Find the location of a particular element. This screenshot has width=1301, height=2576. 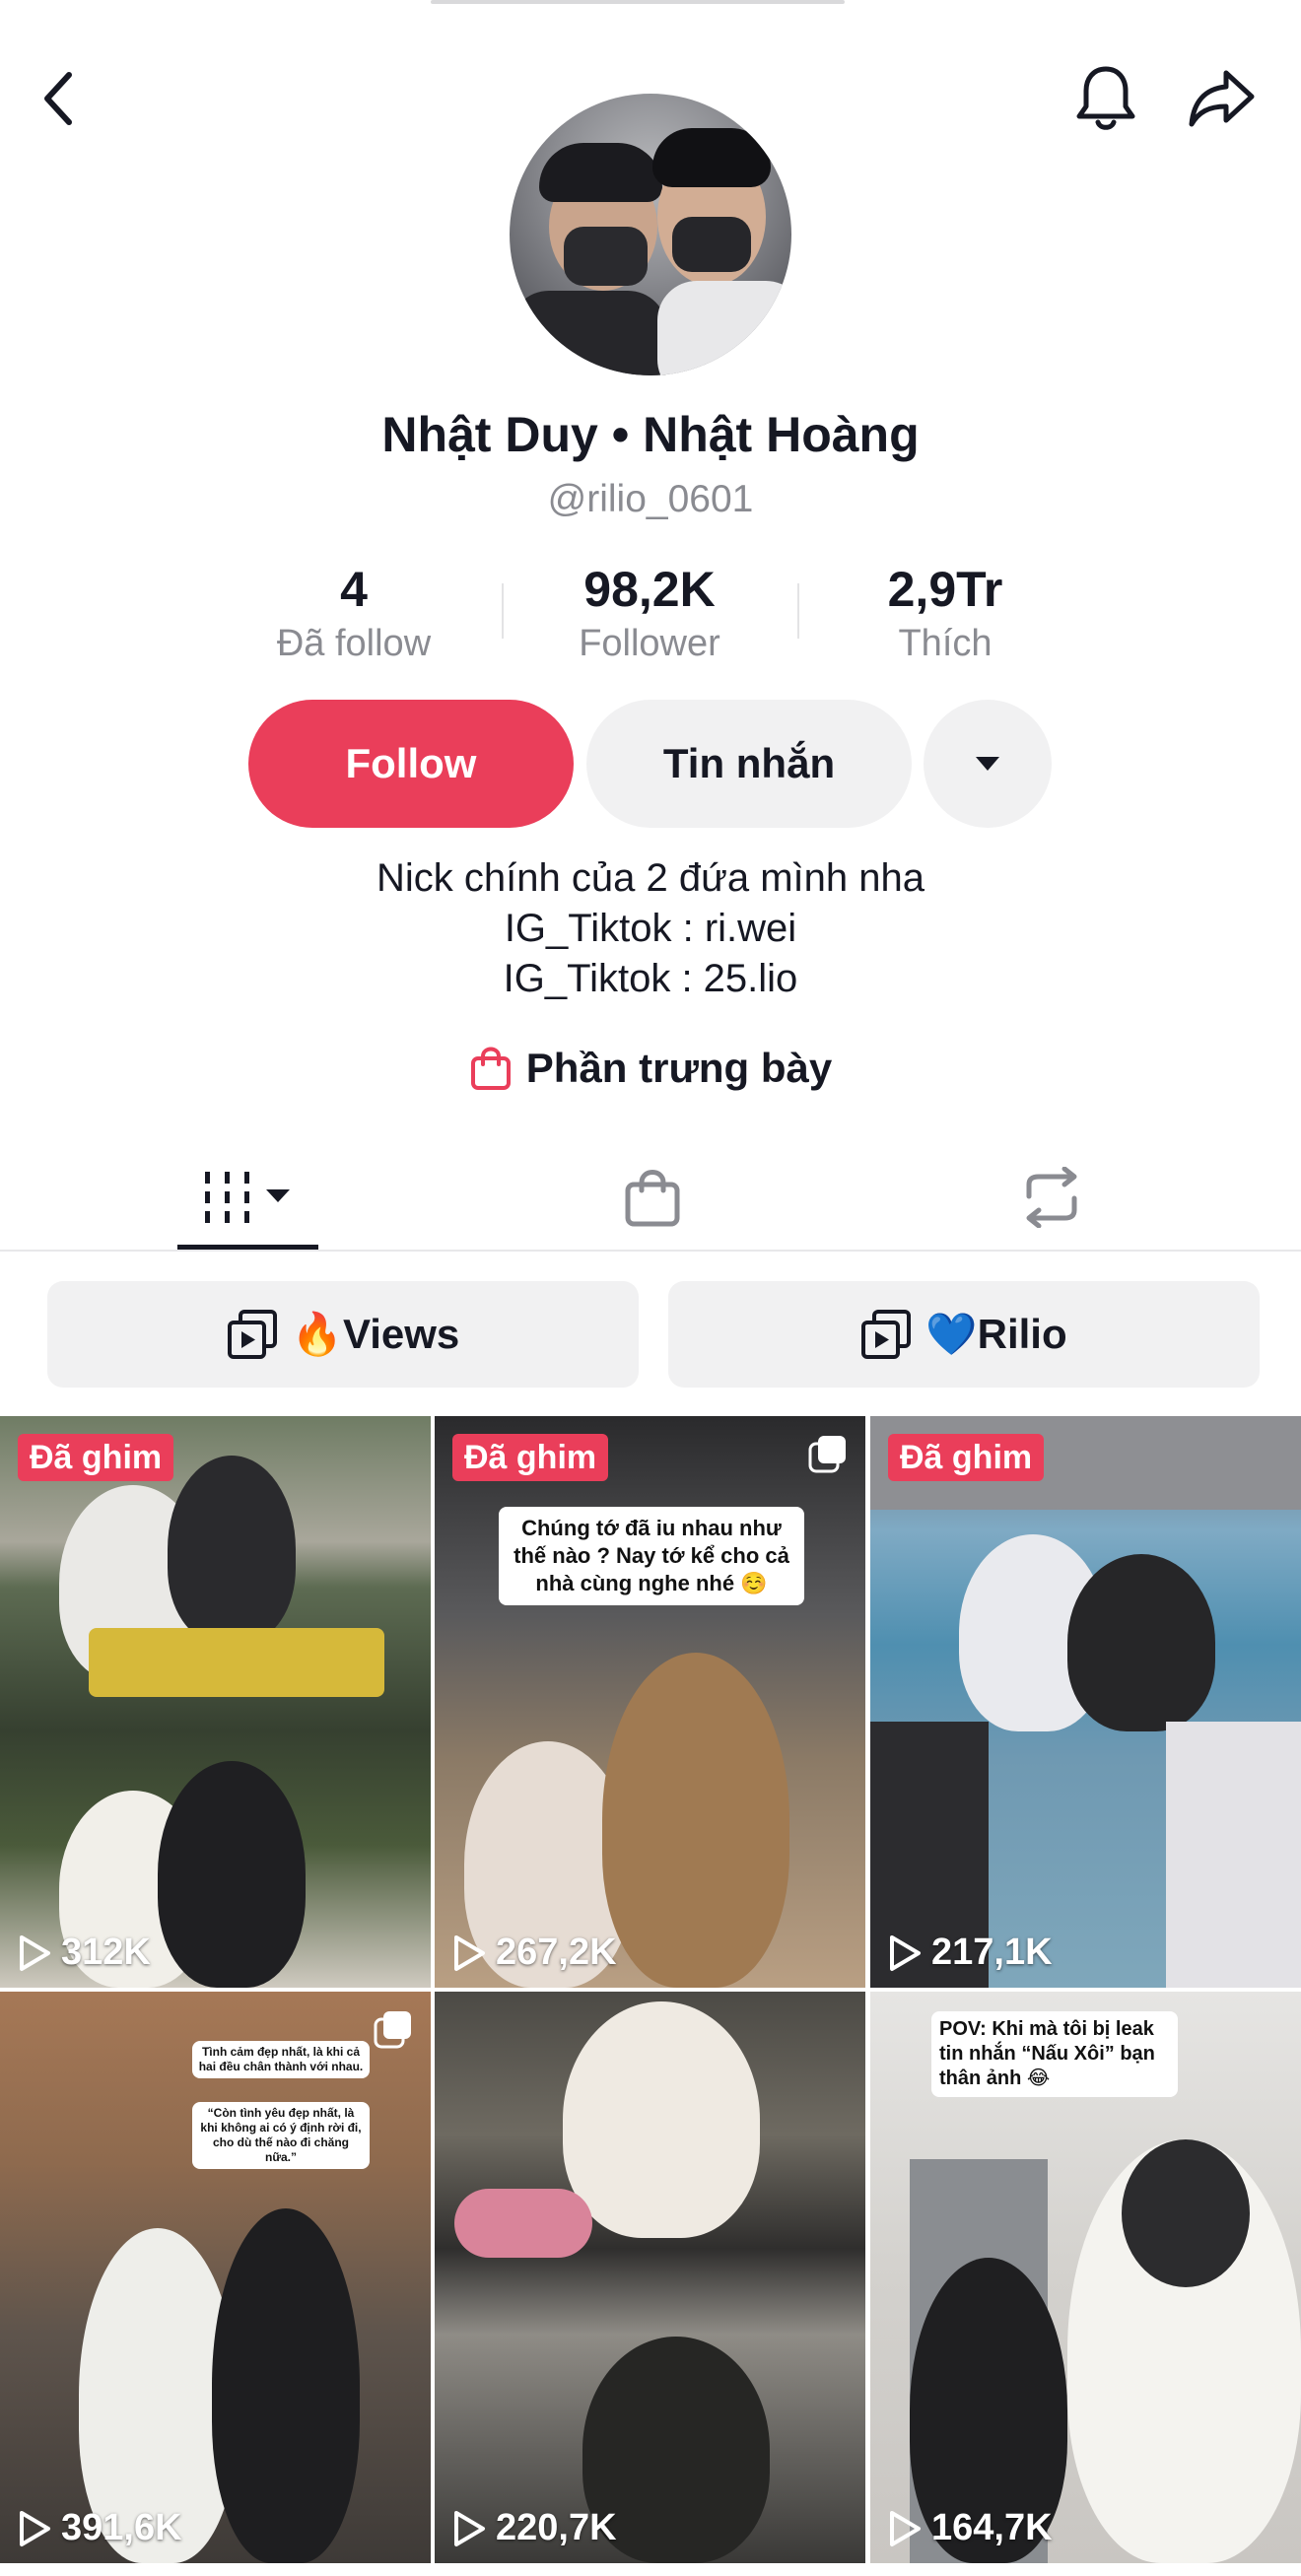

tab-shop is located at coordinates (652, 1197).